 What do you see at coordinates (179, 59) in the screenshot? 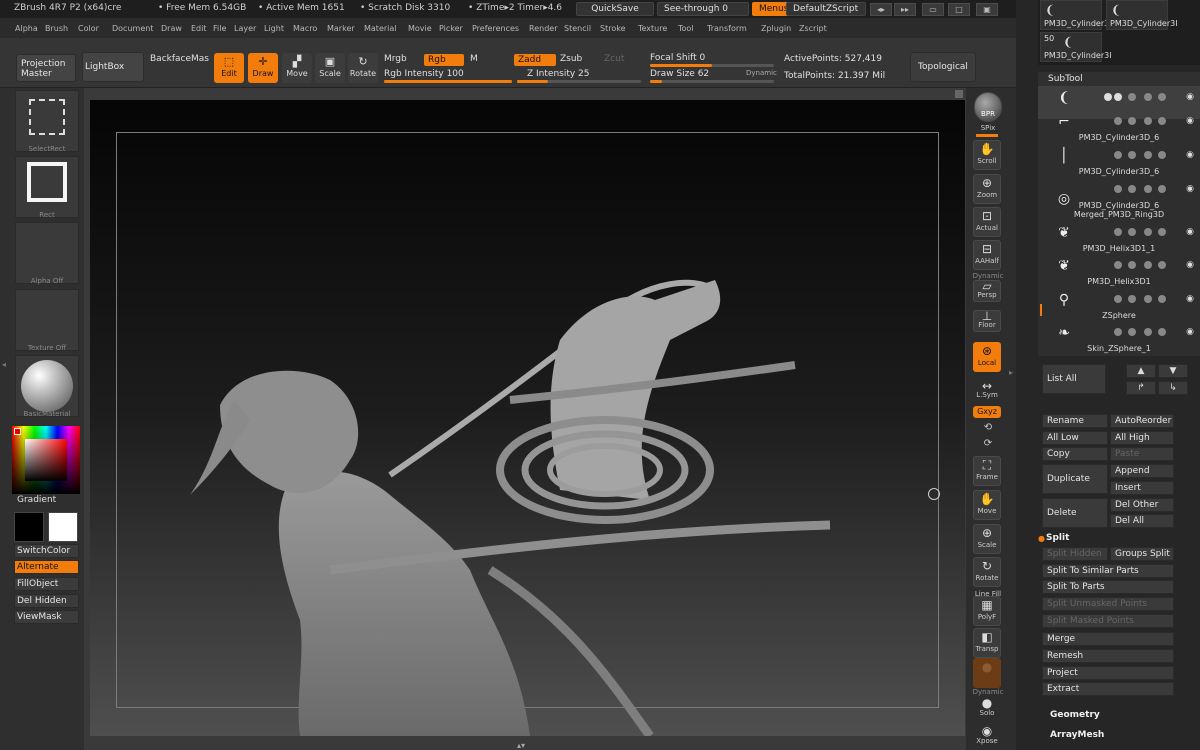
I see `backface-mask-button: BackfaceMas` at bounding box center [179, 59].